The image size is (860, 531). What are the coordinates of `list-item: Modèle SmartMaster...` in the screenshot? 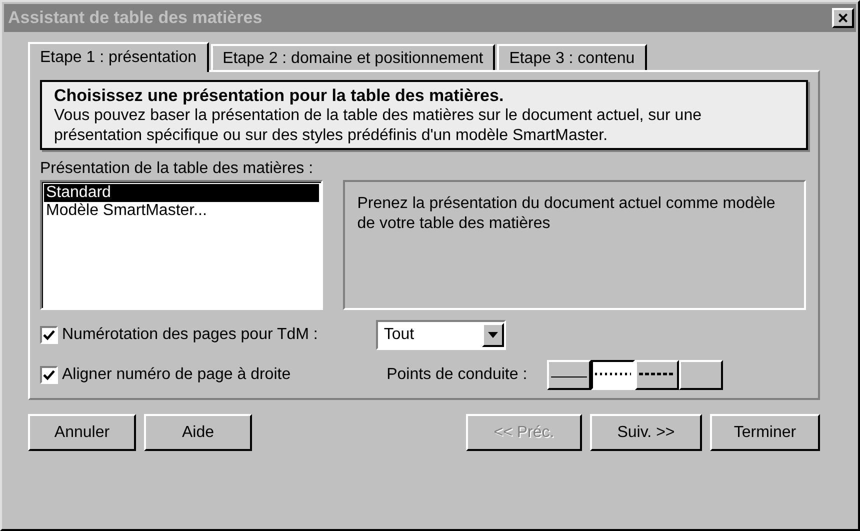 It's located at (182, 211).